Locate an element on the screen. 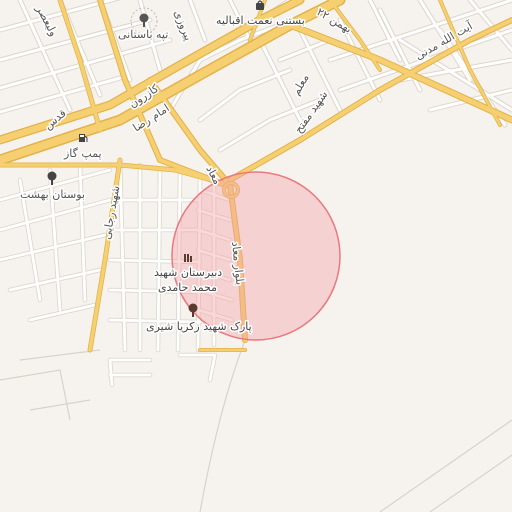 The image size is (512, 512). label-park: پارک شهید زکریا شیری is located at coordinates (199, 326).